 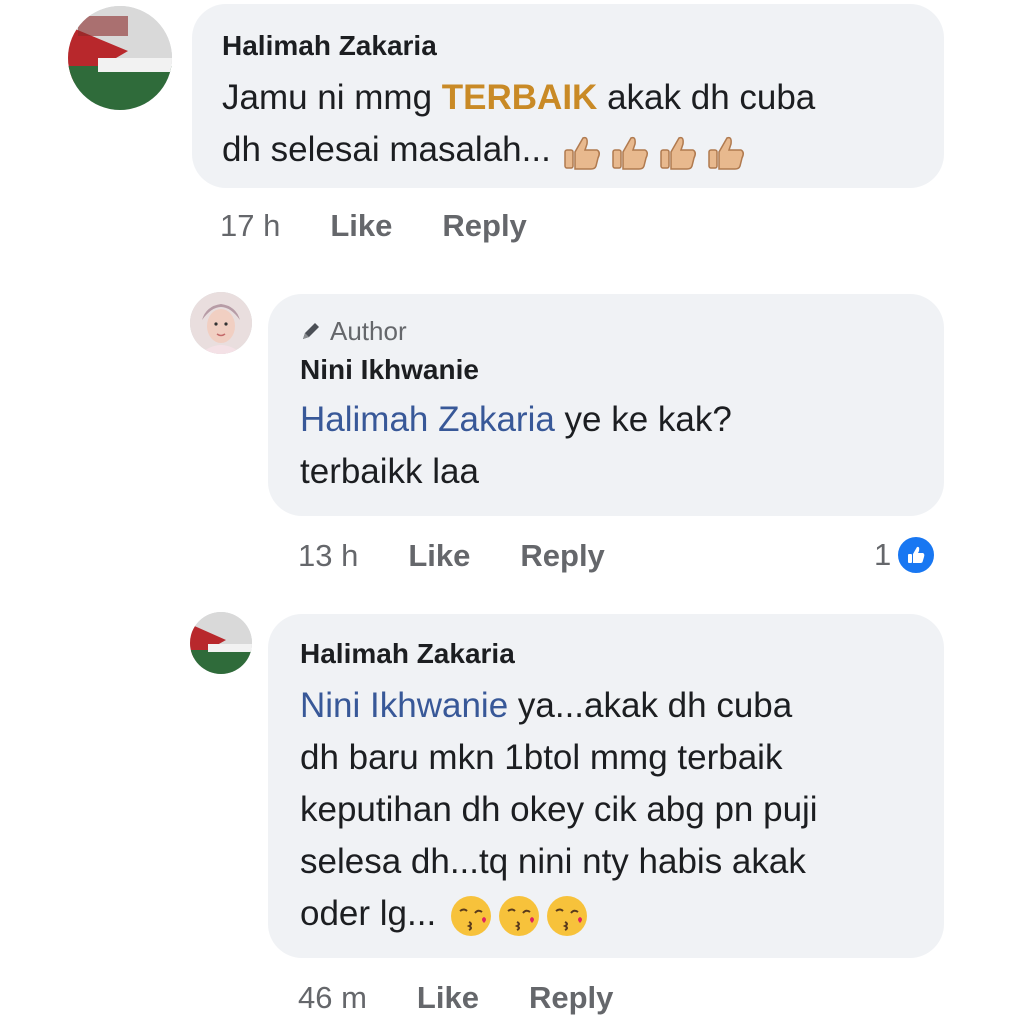 I want to click on author-badge-label: Author, so click(x=368, y=331).